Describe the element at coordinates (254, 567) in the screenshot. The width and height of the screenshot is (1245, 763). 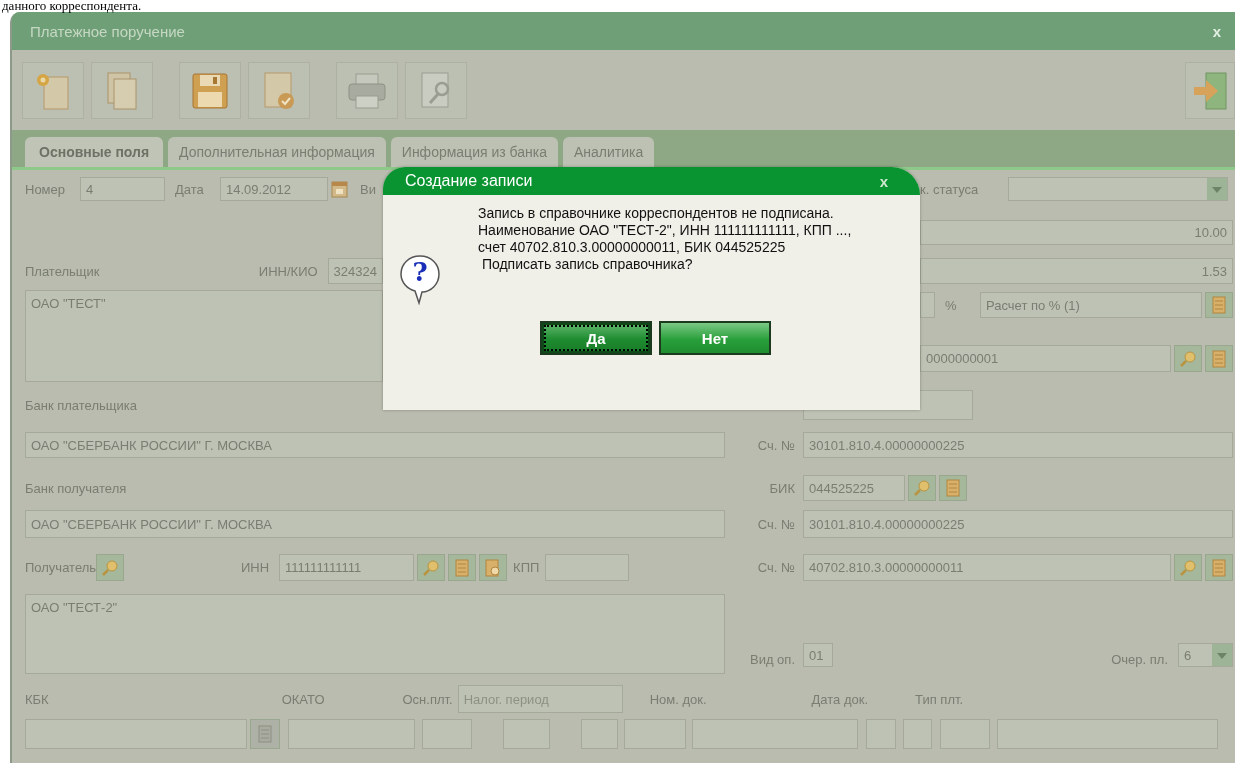
I see `field-label: ИНН` at that location.